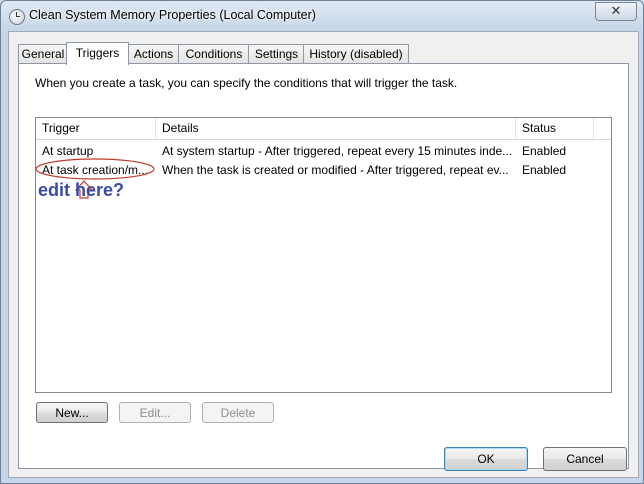 The image size is (644, 484). Describe the element at coordinates (97, 53) in the screenshot. I see `tab-triggers: Triggers` at that location.